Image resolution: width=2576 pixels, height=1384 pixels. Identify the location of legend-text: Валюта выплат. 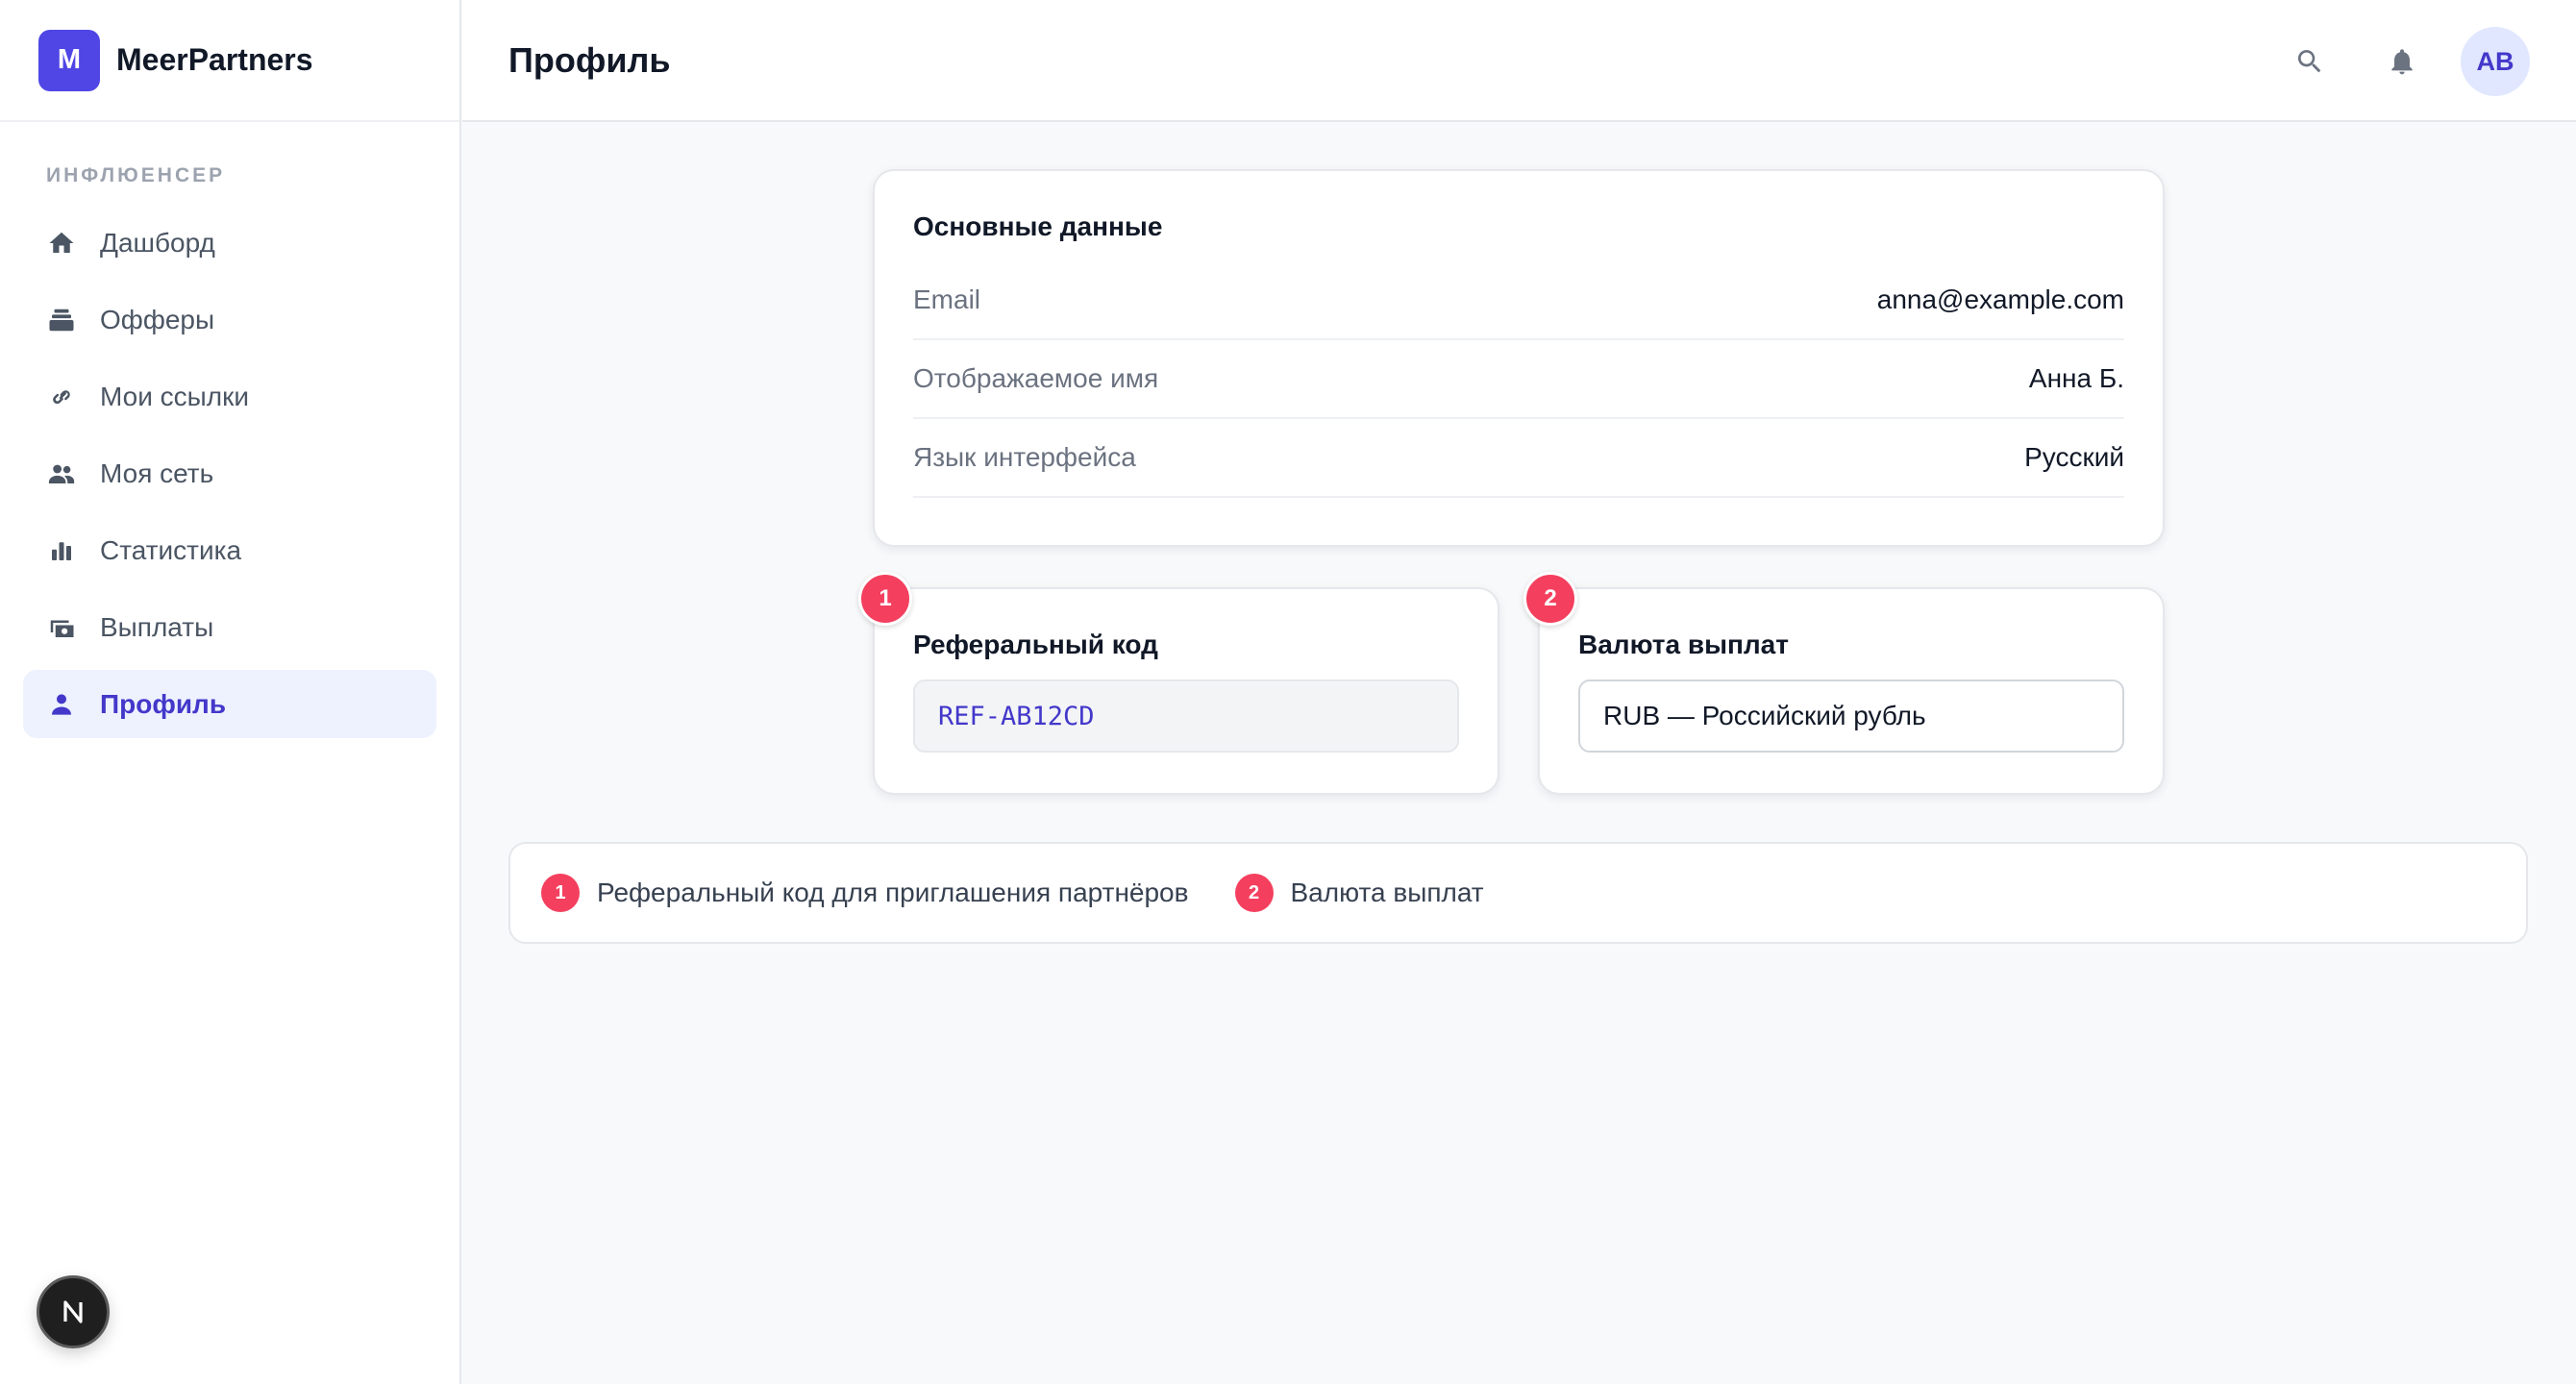
(1387, 892).